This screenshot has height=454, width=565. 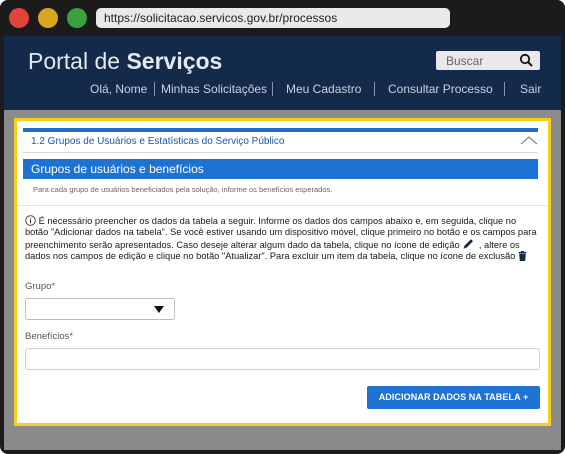 I want to click on nav-sair: Sair, so click(x=530, y=89).